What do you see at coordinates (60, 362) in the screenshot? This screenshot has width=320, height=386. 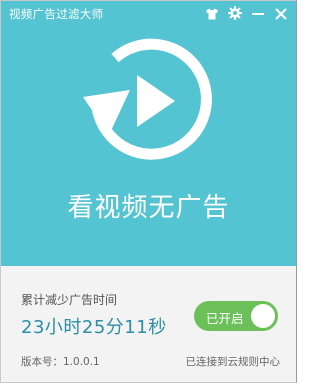 I see `version-text: 版本号：1.0.0.1` at bounding box center [60, 362].